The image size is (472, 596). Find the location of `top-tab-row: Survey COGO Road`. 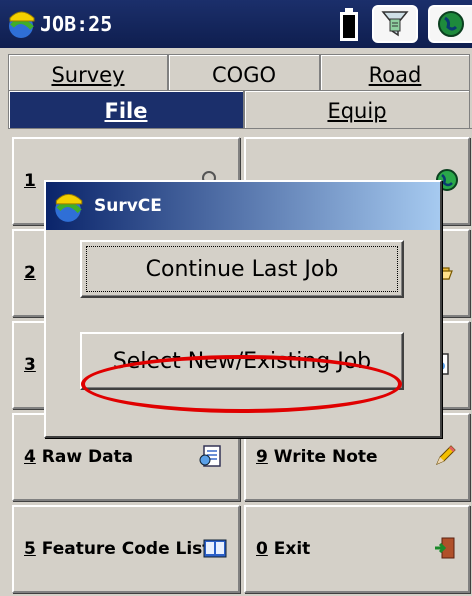

top-tab-row: Survey COGO Road is located at coordinates (239, 74).